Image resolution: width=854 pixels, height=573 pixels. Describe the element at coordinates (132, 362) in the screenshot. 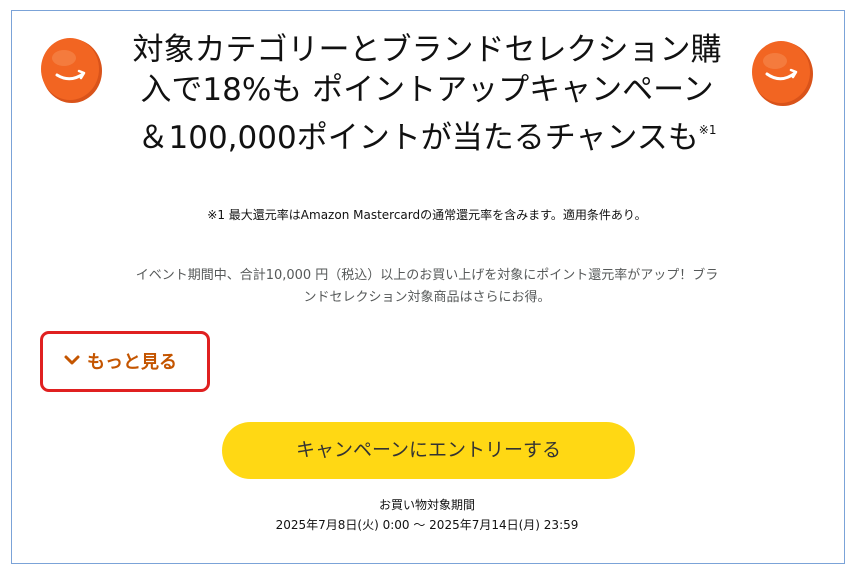

I see `show-more-label: もっと見る` at that location.